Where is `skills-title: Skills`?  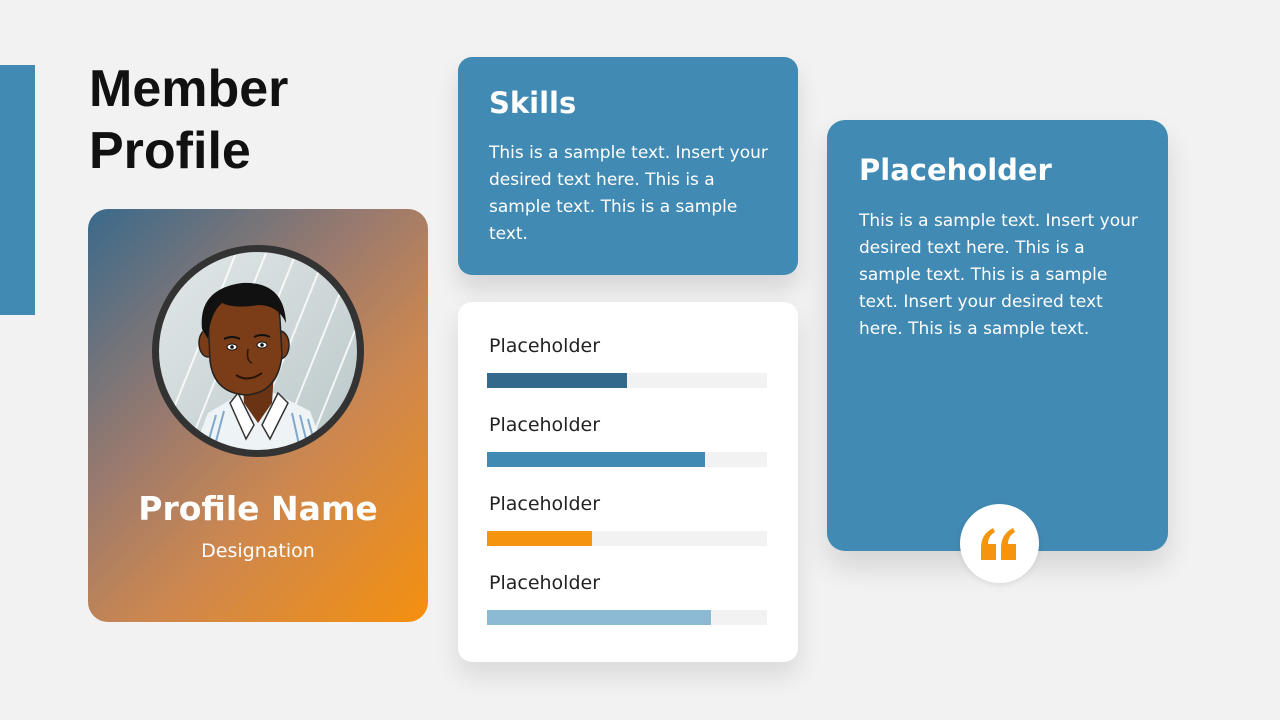
skills-title: Skills is located at coordinates (533, 103).